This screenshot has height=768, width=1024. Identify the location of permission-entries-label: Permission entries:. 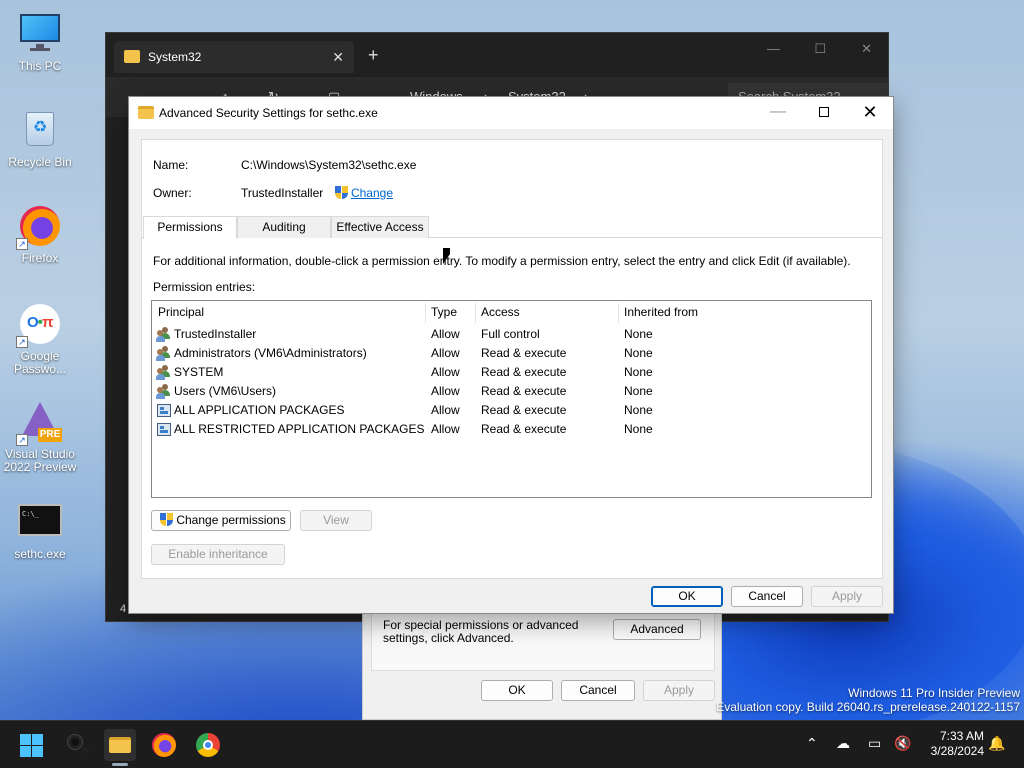
(204, 287).